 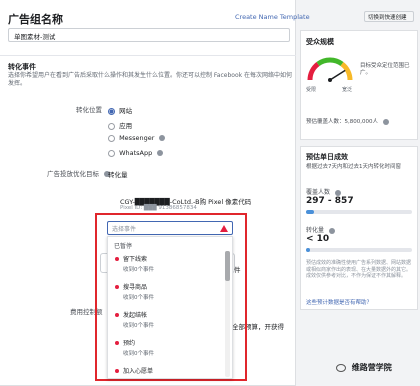 I want to click on location-label-whatsapp: WhatsApp, so click(x=136, y=153).